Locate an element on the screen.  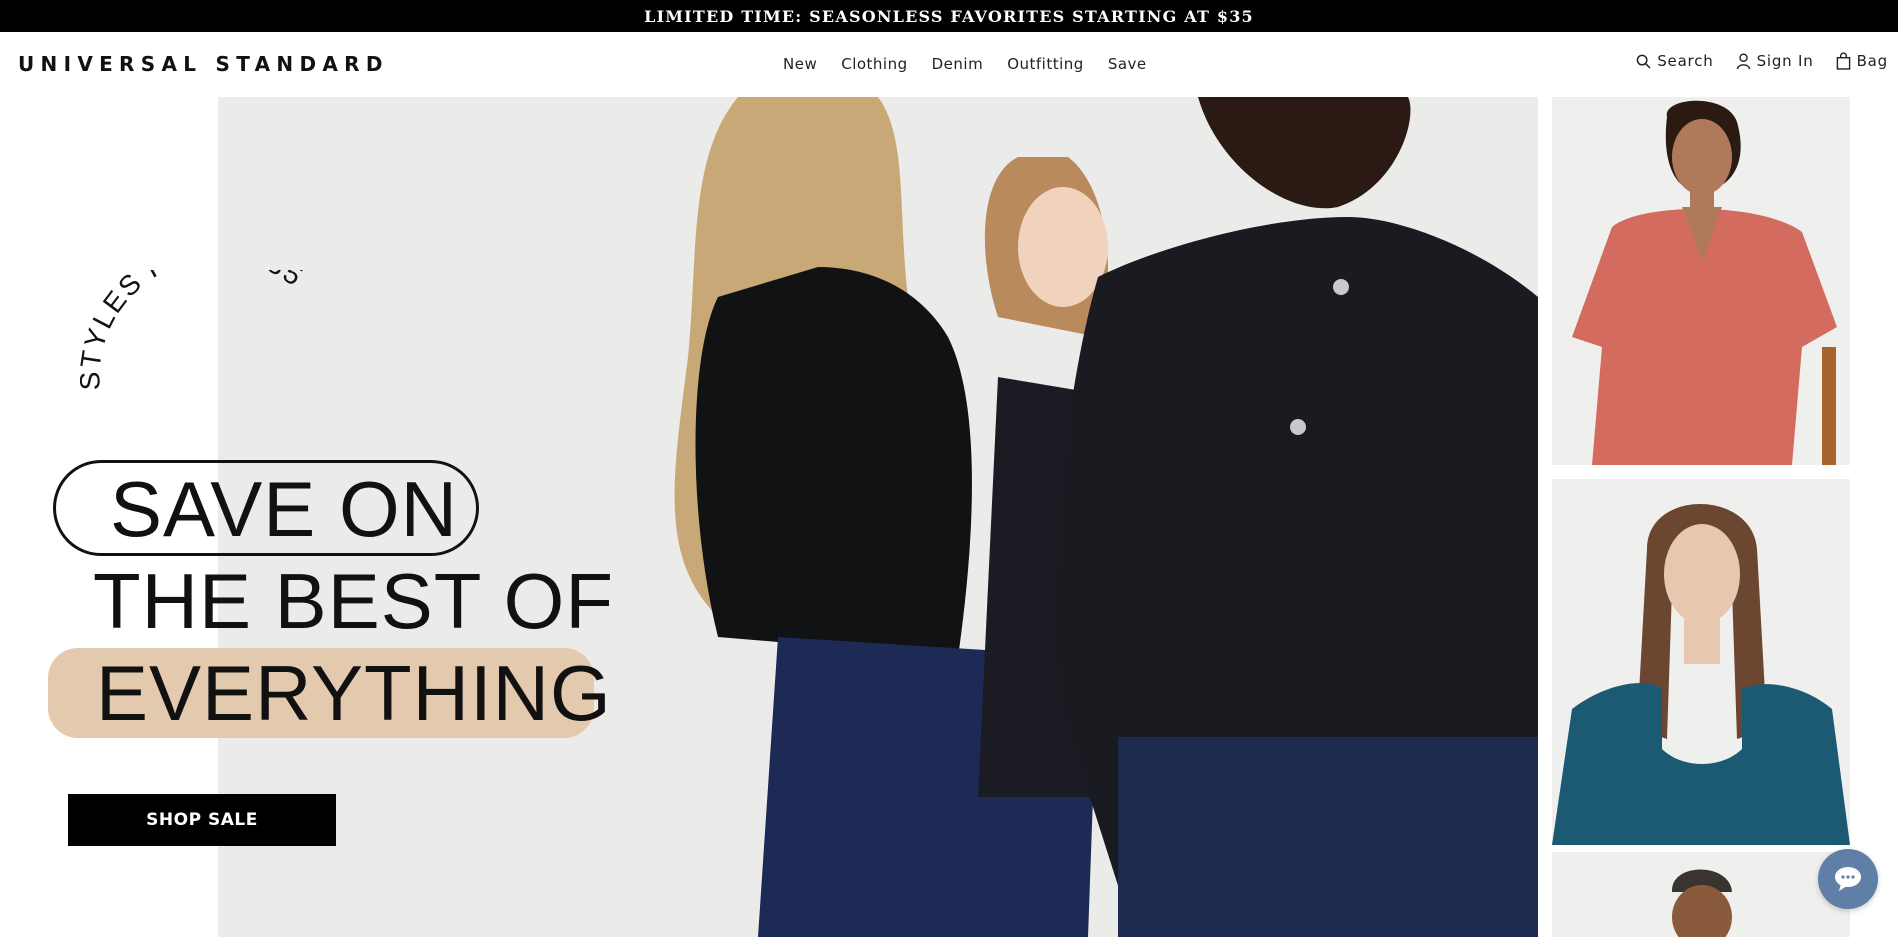
nav-item-denim: Denim is located at coordinates (958, 64).